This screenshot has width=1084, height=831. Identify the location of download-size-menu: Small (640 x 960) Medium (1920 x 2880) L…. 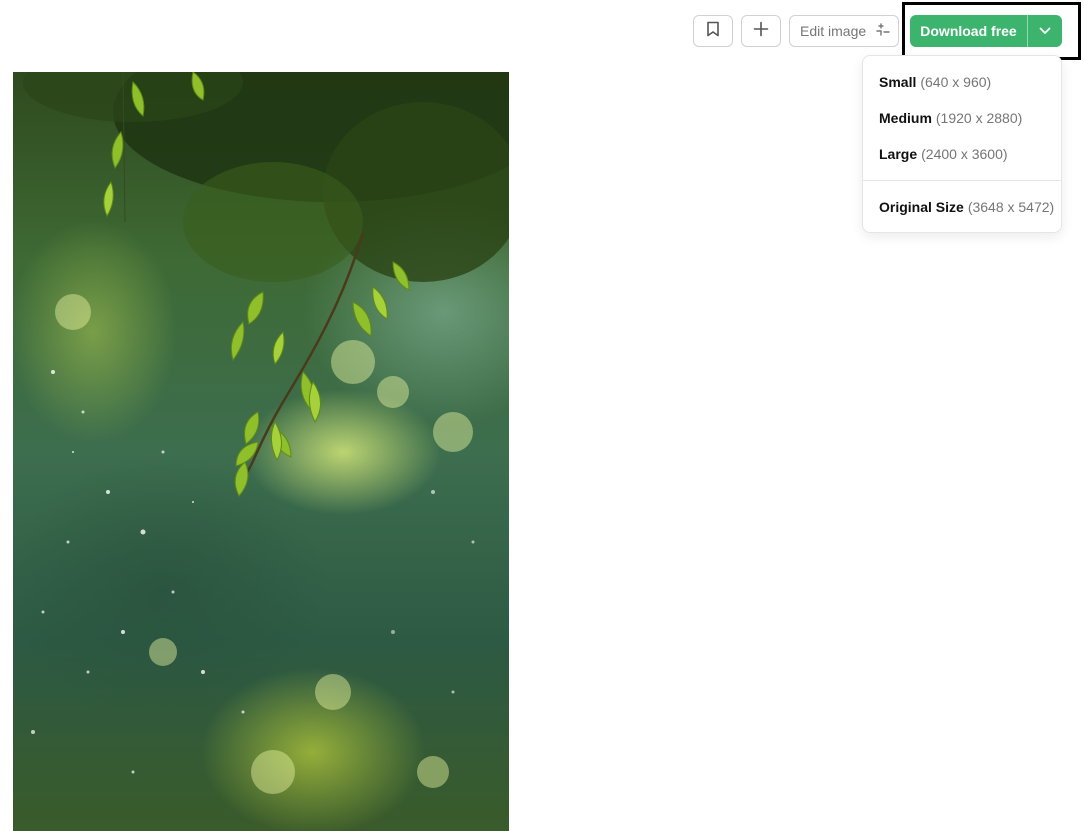
(962, 144).